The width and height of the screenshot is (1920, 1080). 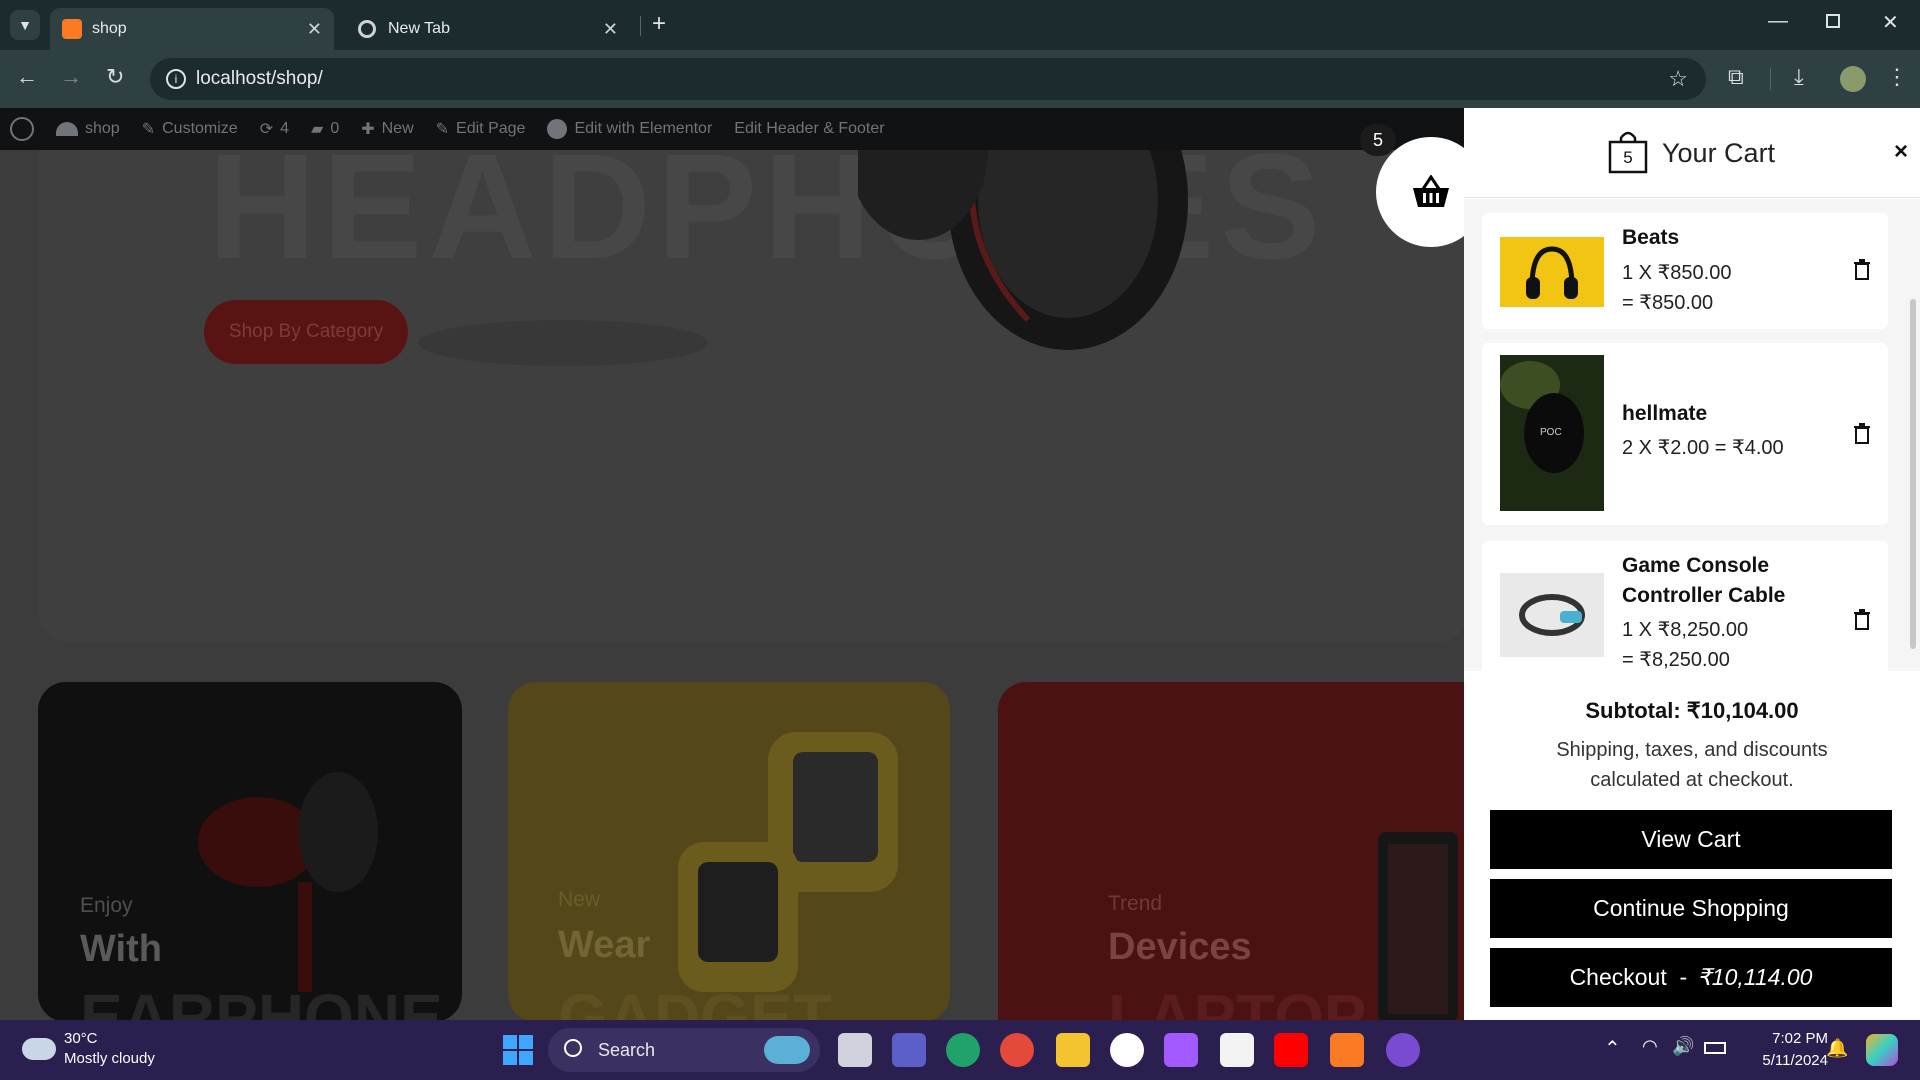 I want to click on github-icon, so click(x=1403, y=1050).